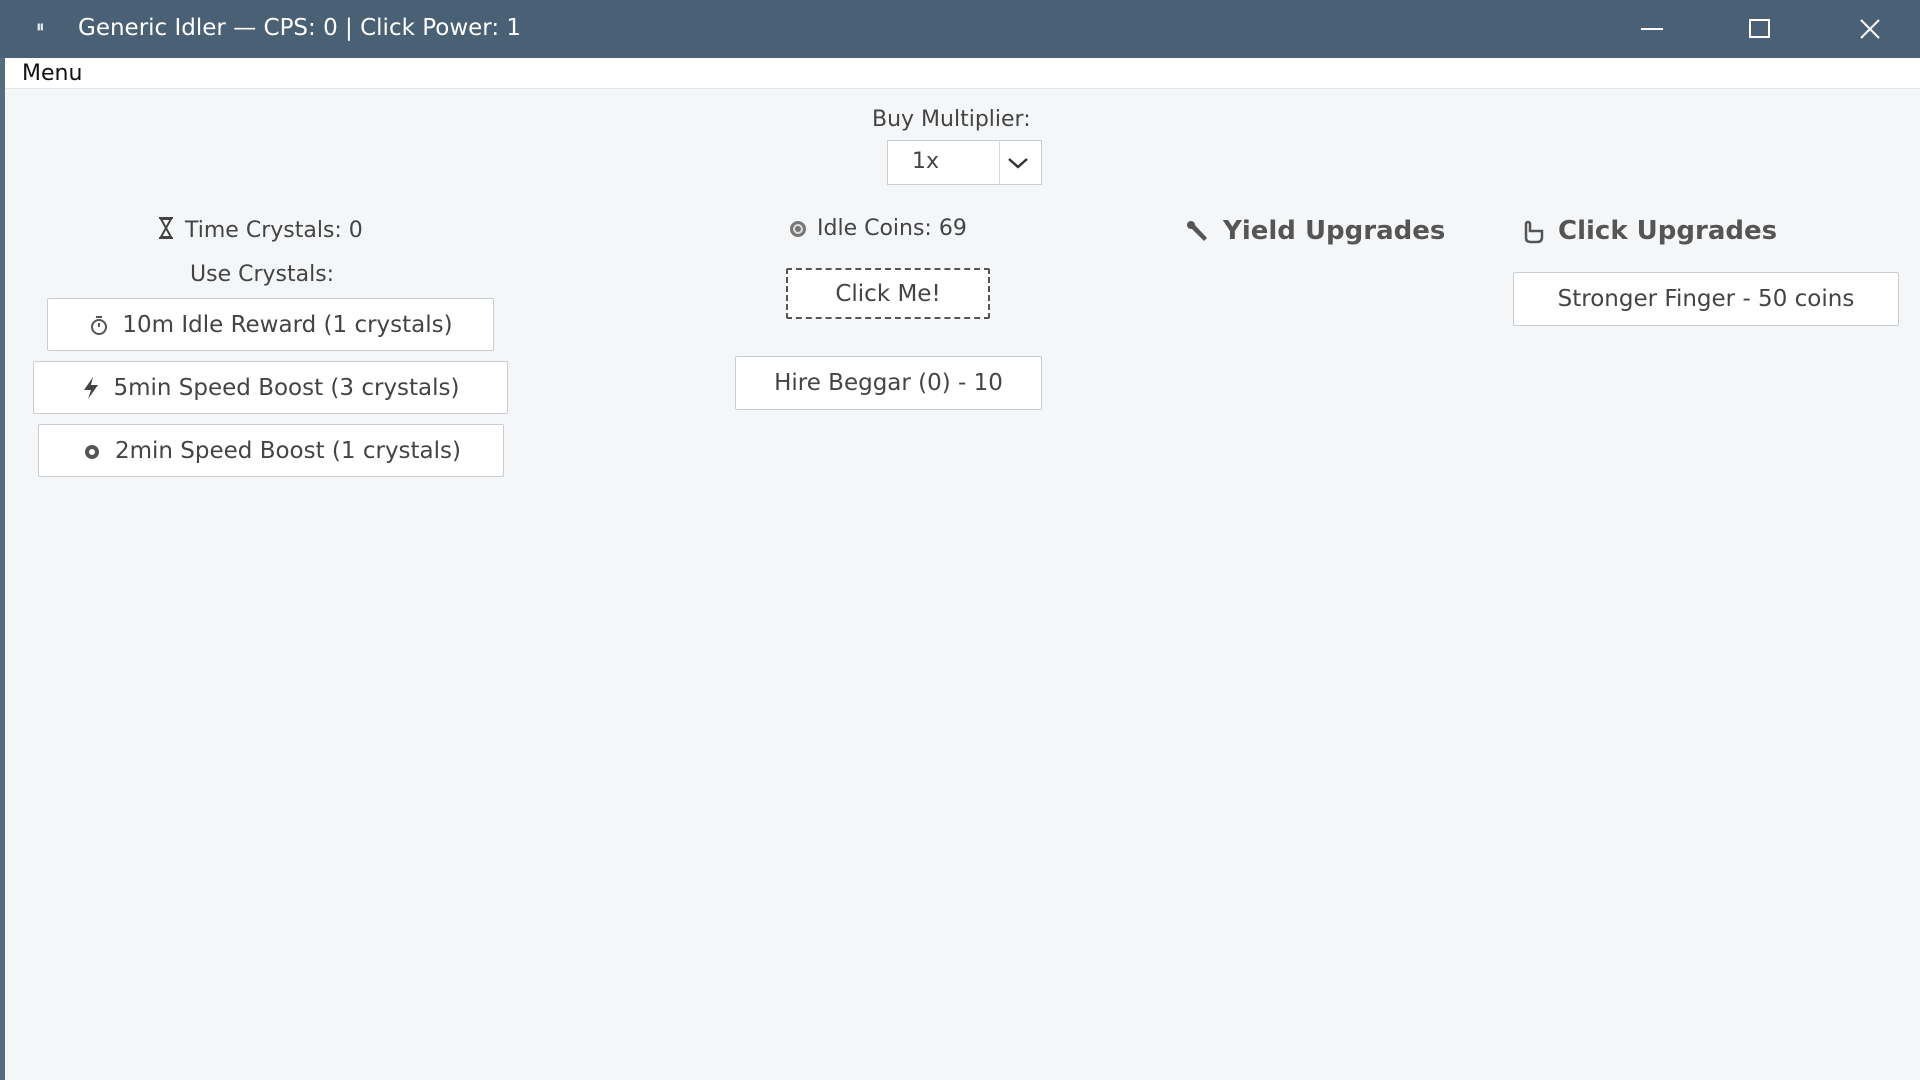 Image resolution: width=1920 pixels, height=1080 pixels. What do you see at coordinates (91, 451) in the screenshot?
I see `gem-icon` at bounding box center [91, 451].